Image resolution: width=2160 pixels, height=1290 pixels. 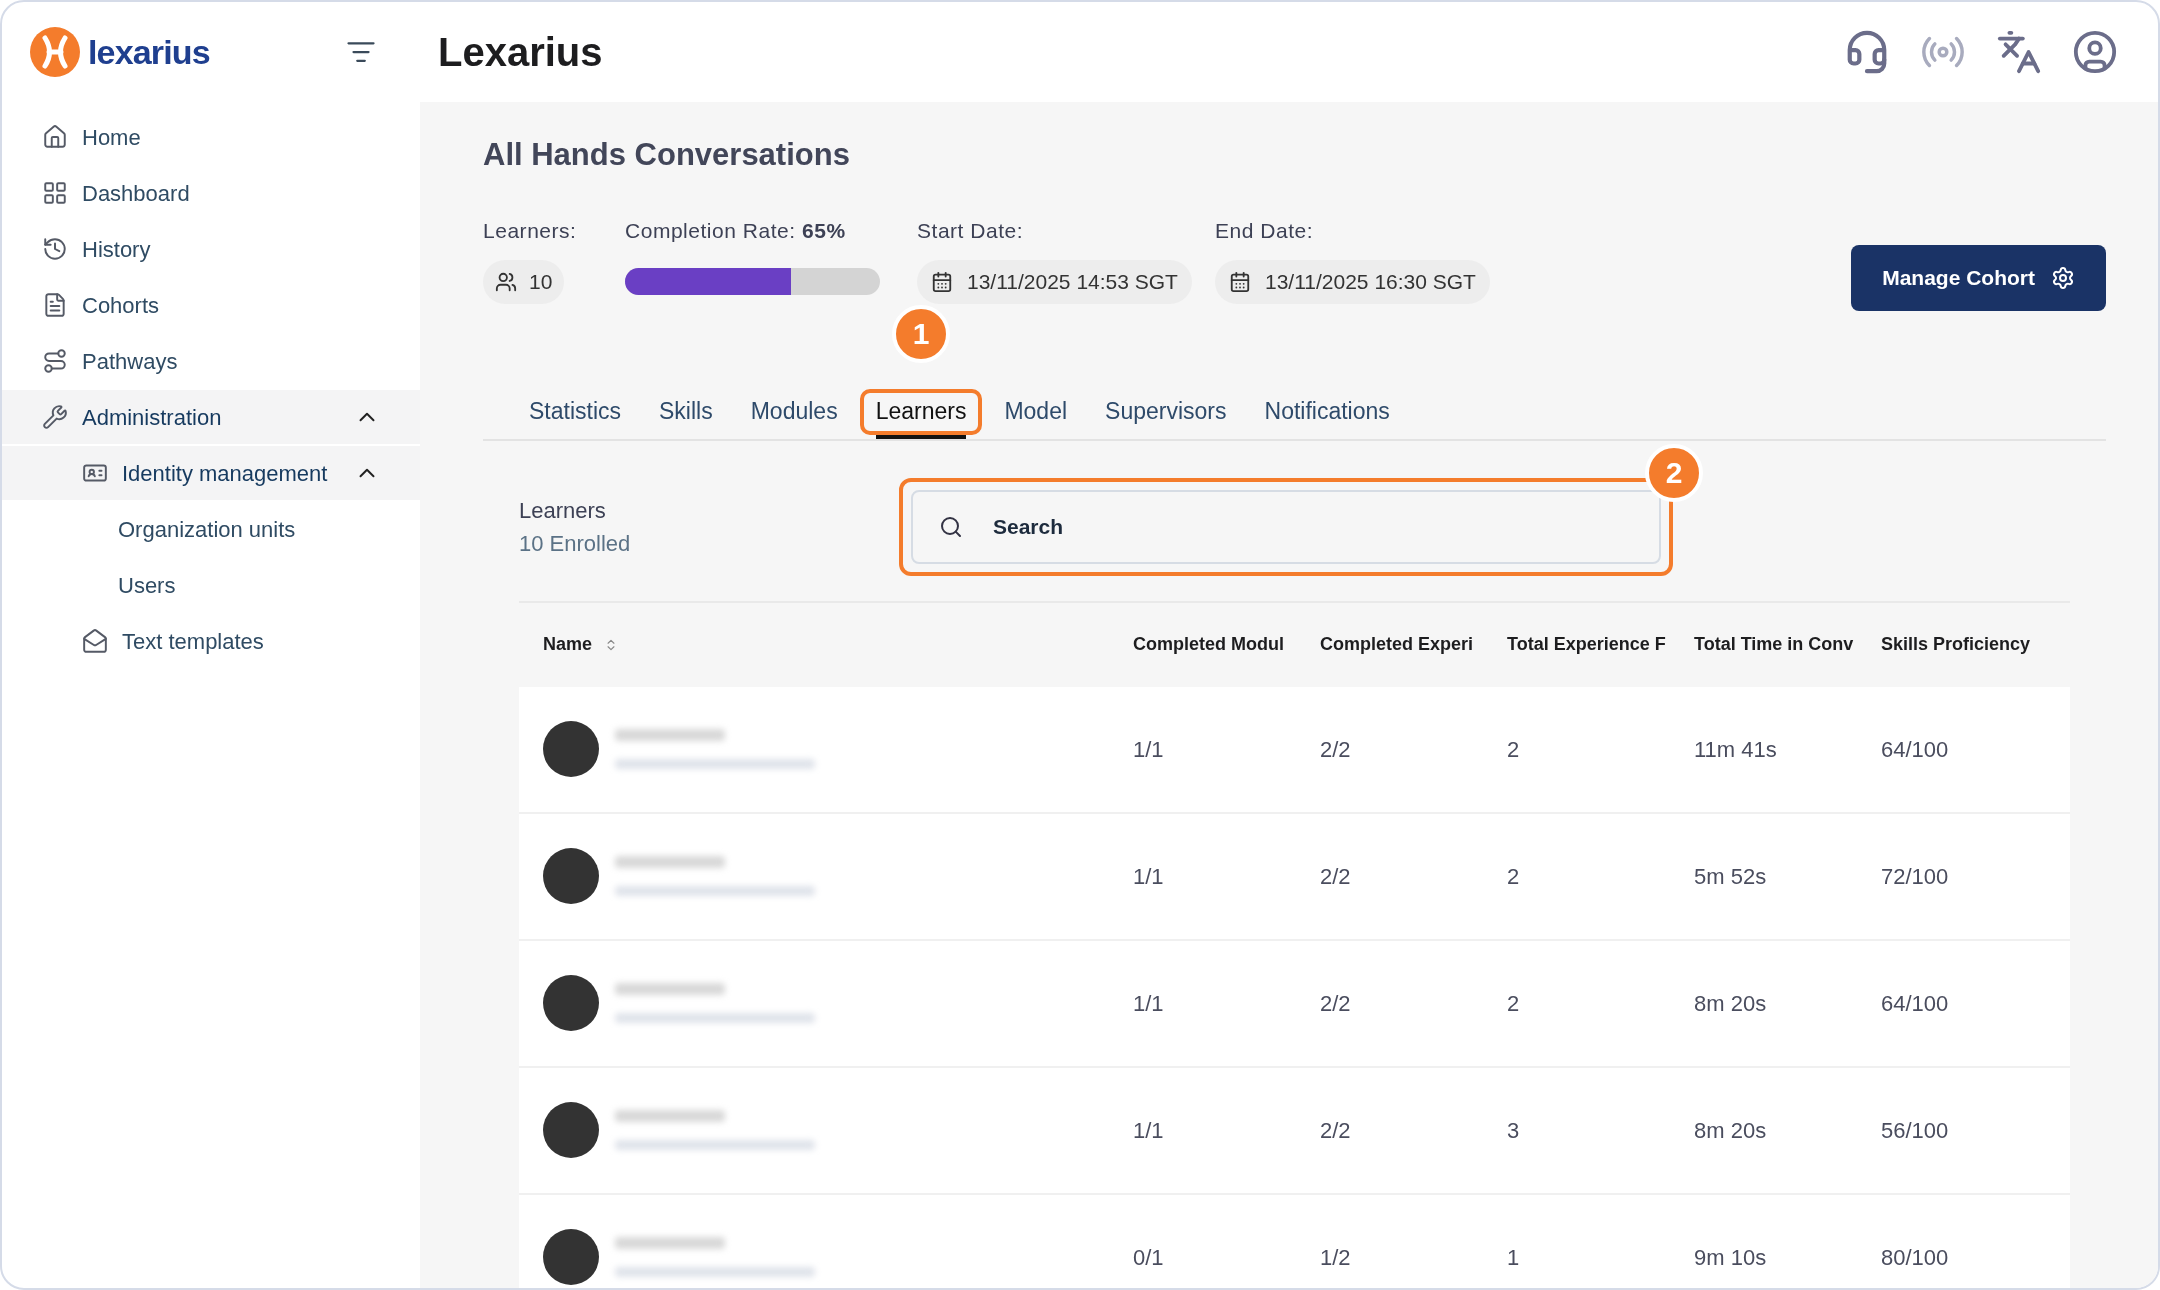 I want to click on table-cell: 56/100, so click(x=1915, y=1130).